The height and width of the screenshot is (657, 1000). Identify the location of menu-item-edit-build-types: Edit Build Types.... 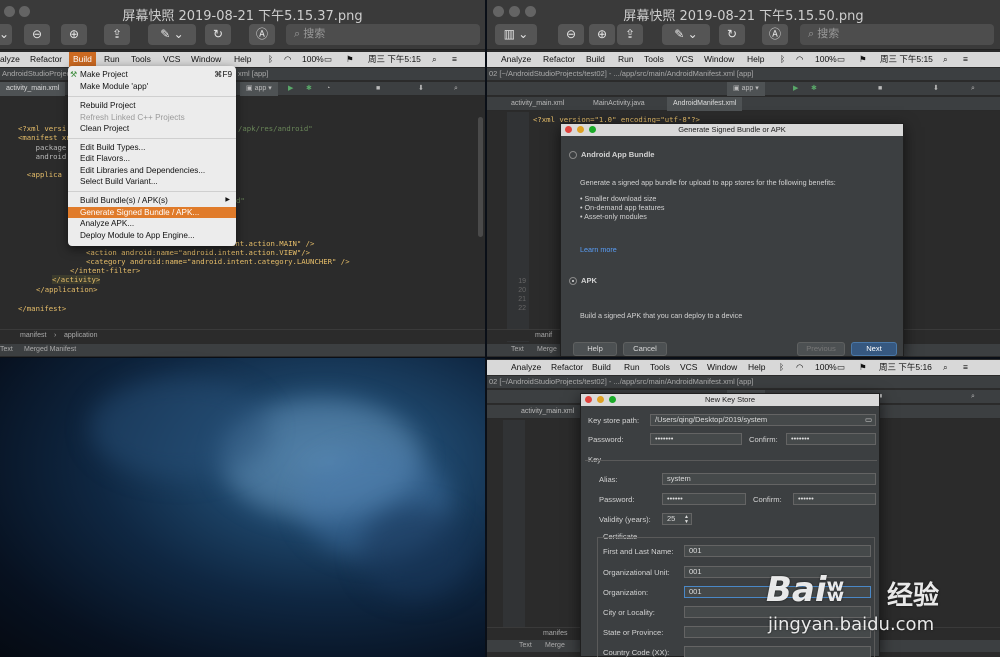
(152, 147).